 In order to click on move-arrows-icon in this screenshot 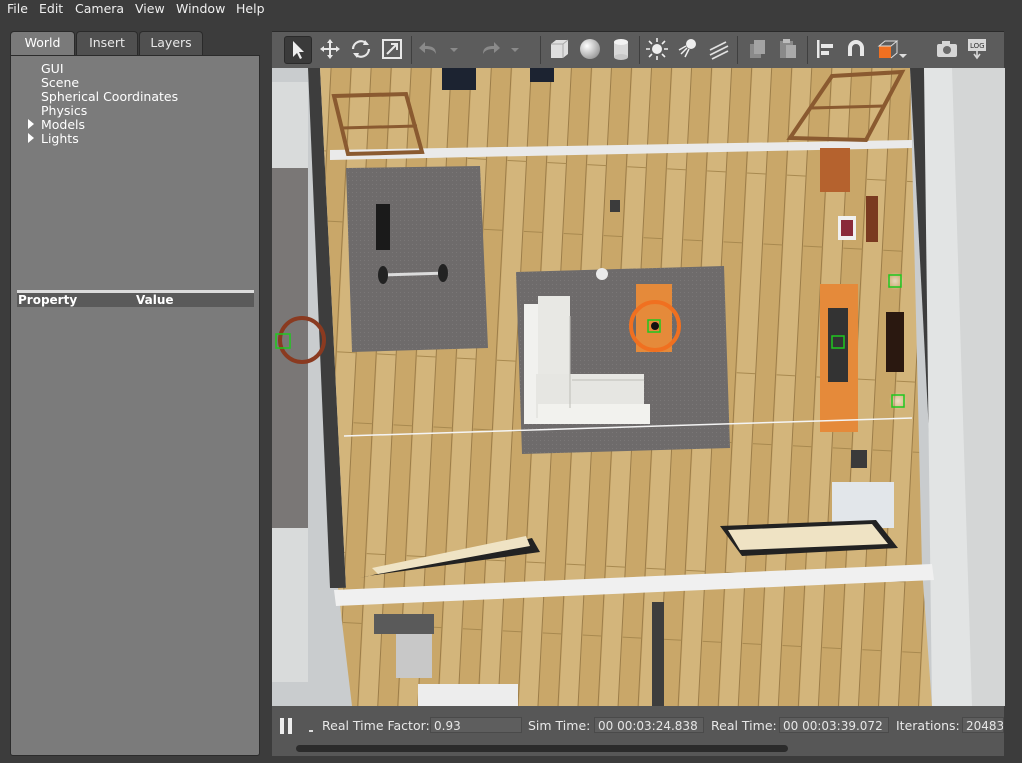, I will do `click(330, 49)`.